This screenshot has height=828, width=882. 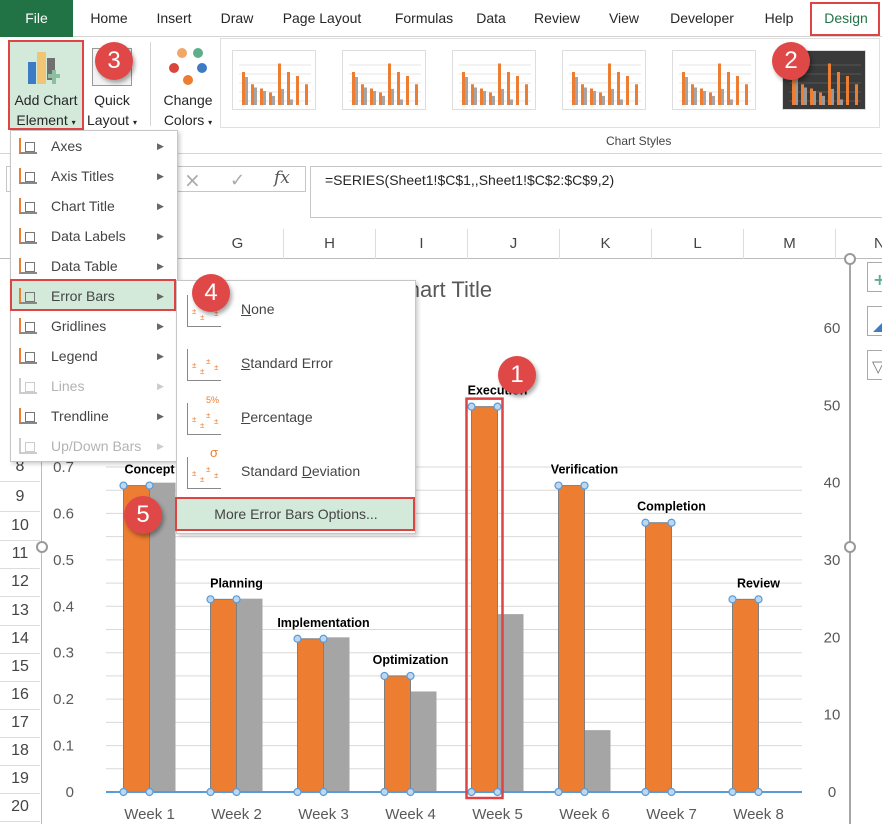 What do you see at coordinates (411, 660) in the screenshot?
I see `data-label: Optimization` at bounding box center [411, 660].